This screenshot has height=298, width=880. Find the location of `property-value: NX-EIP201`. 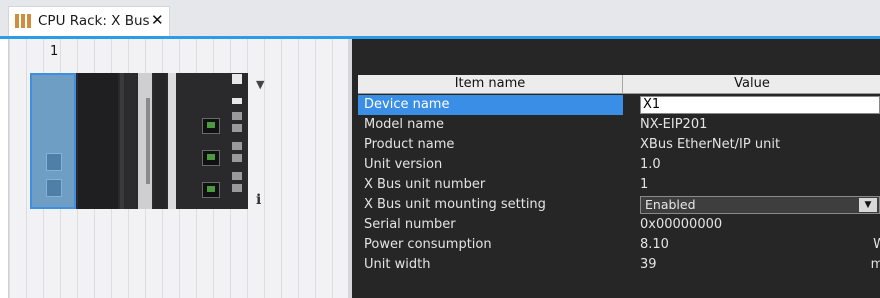

property-value: NX-EIP201 is located at coordinates (674, 124).